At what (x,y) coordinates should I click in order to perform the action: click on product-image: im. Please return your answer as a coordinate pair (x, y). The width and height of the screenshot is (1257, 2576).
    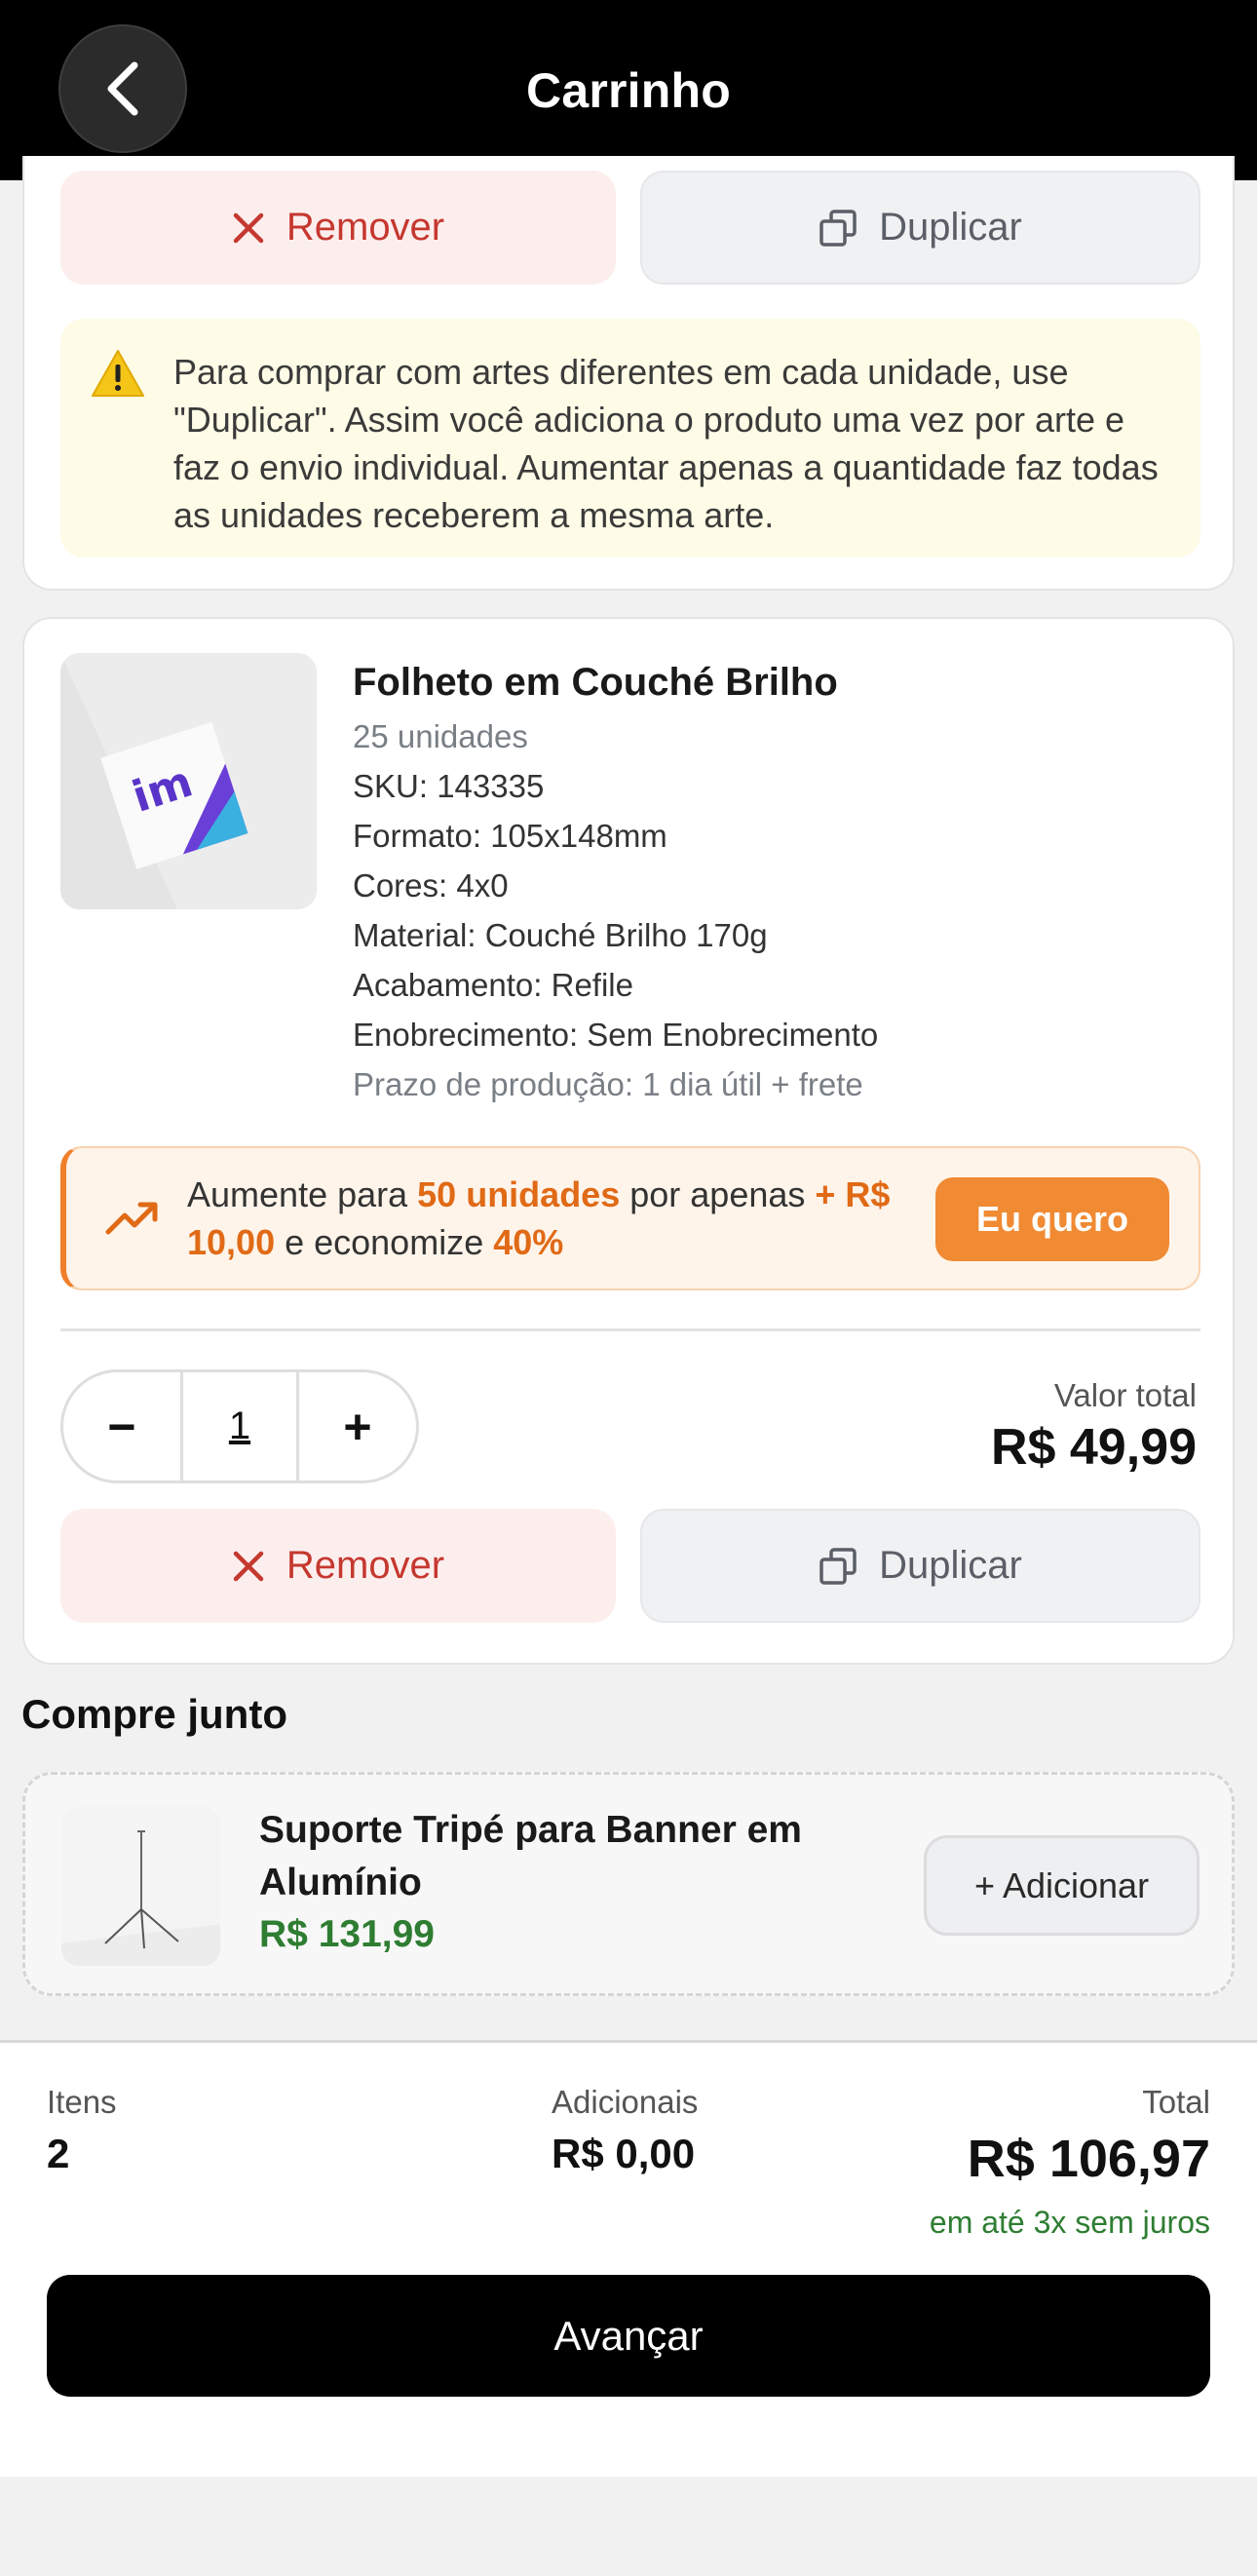
    Looking at the image, I should click on (188, 781).